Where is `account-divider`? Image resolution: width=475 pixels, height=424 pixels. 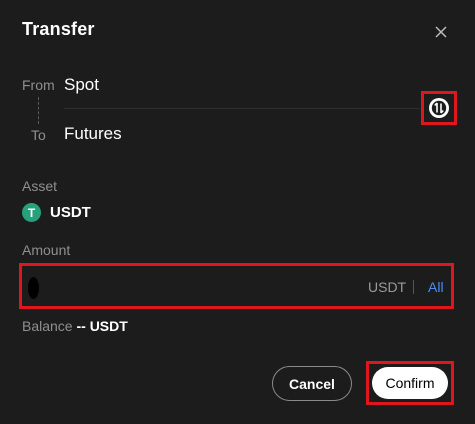 account-divider is located at coordinates (242, 108).